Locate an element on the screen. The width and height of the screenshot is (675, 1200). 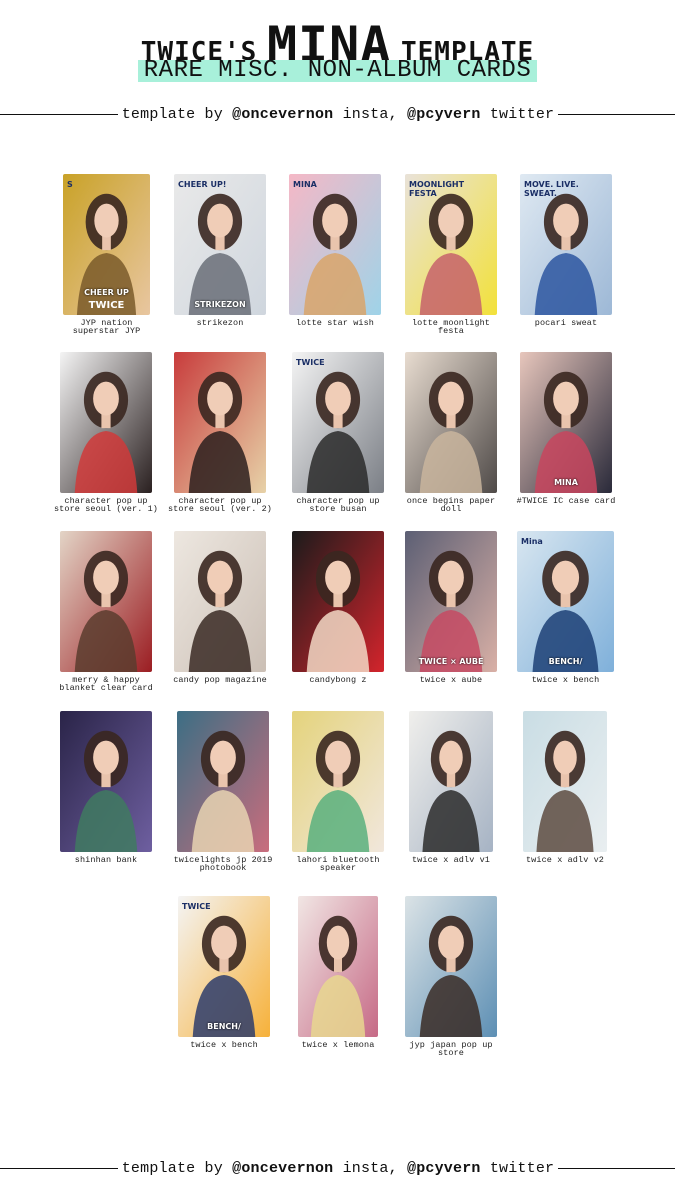
photocard: merry & happy blanket clear card is located at coordinates (106, 613).